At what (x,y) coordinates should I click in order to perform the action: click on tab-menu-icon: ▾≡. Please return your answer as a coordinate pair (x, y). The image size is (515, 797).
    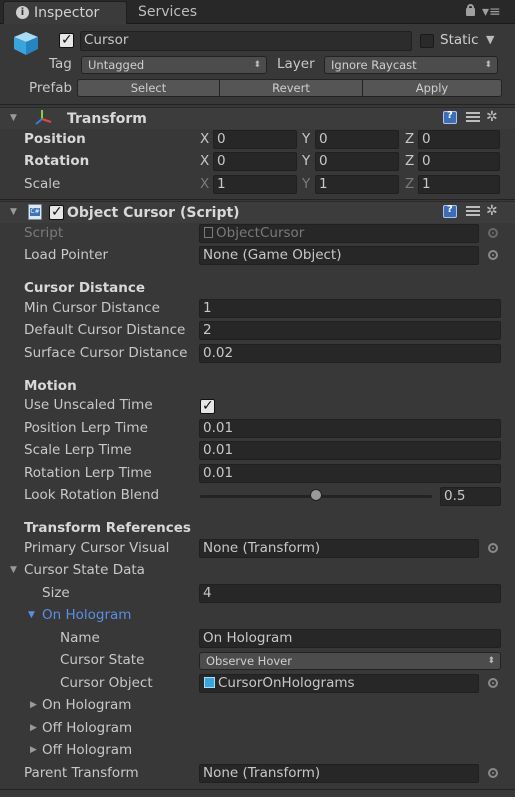
    Looking at the image, I should click on (491, 12).